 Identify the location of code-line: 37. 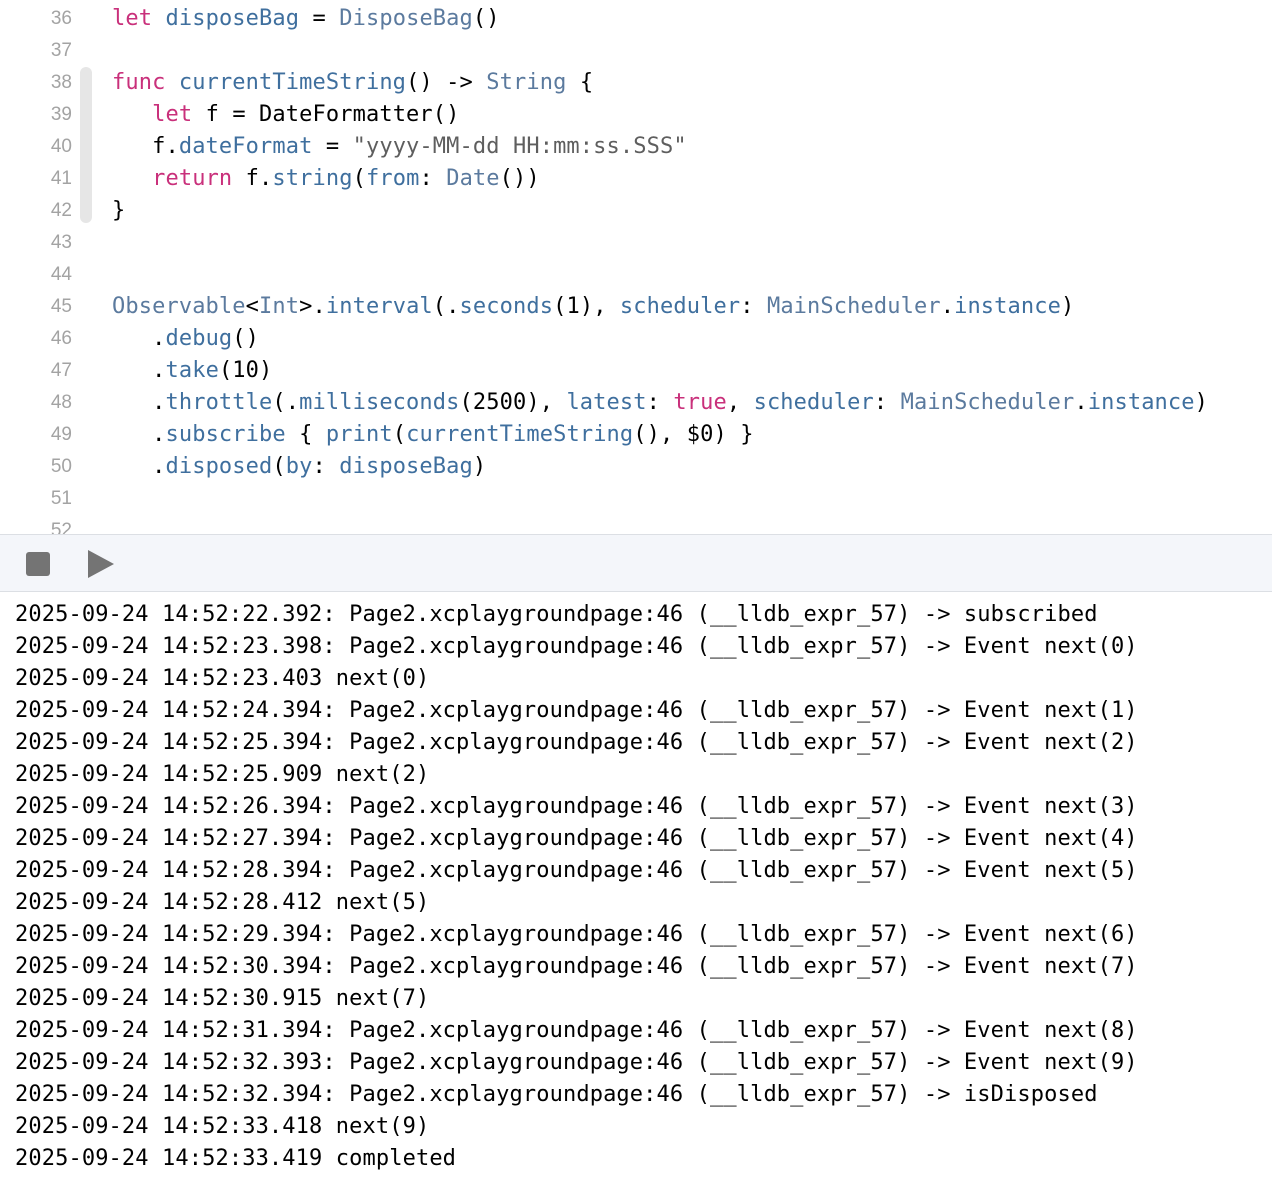
(636, 51).